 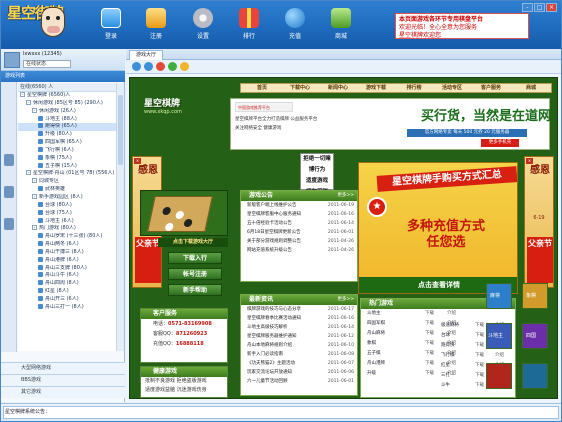 I want to click on forward-icon, so click(x=148, y=66).